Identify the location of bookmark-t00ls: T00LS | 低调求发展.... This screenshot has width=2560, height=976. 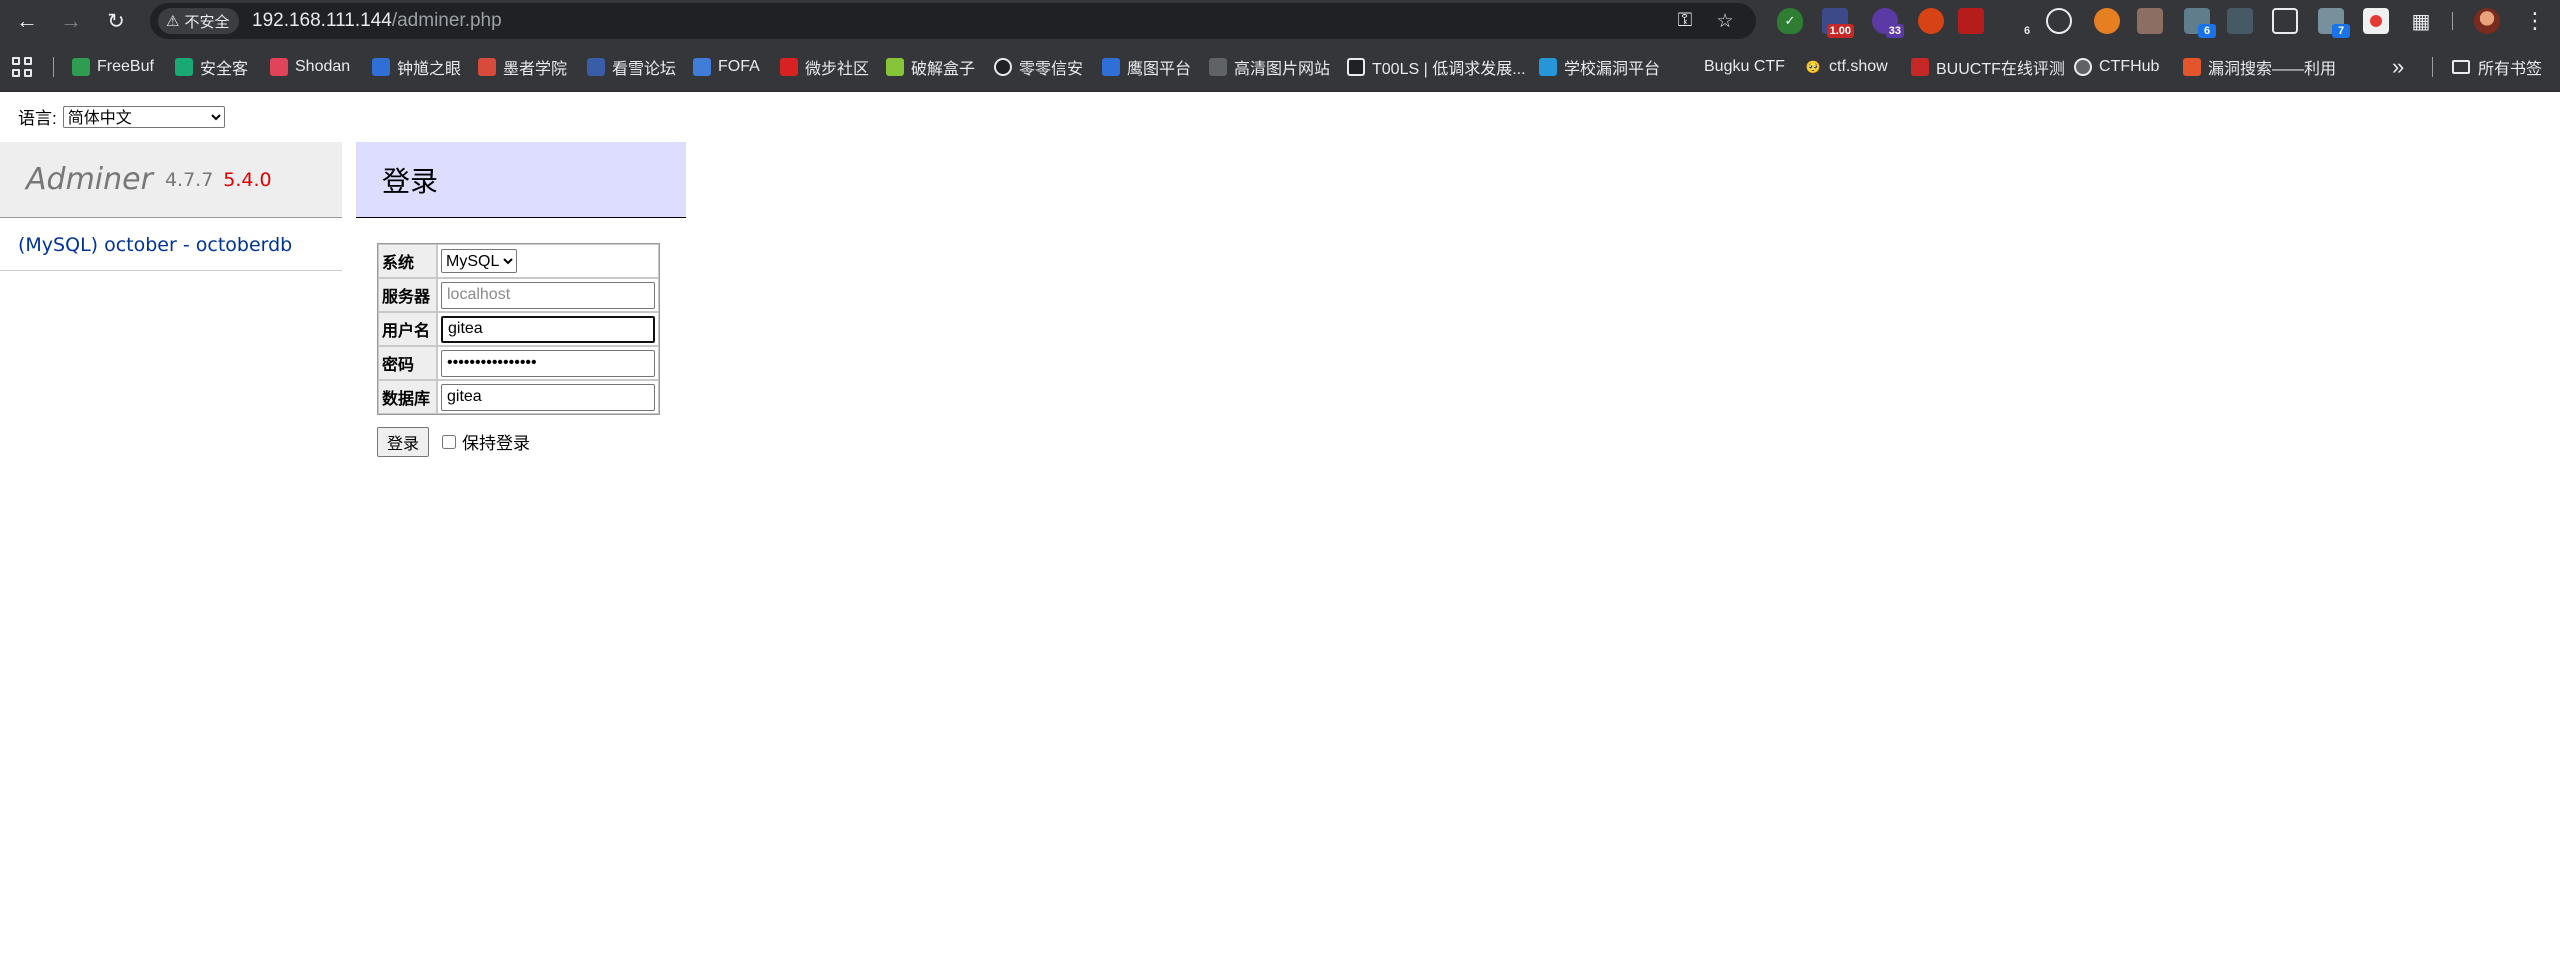
(1436, 67).